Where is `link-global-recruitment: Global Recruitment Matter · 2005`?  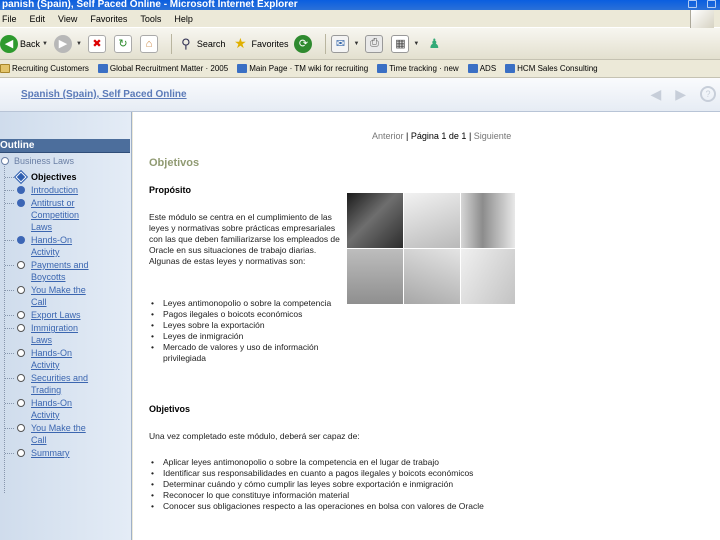 link-global-recruitment: Global Recruitment Matter · 2005 is located at coordinates (162, 68).